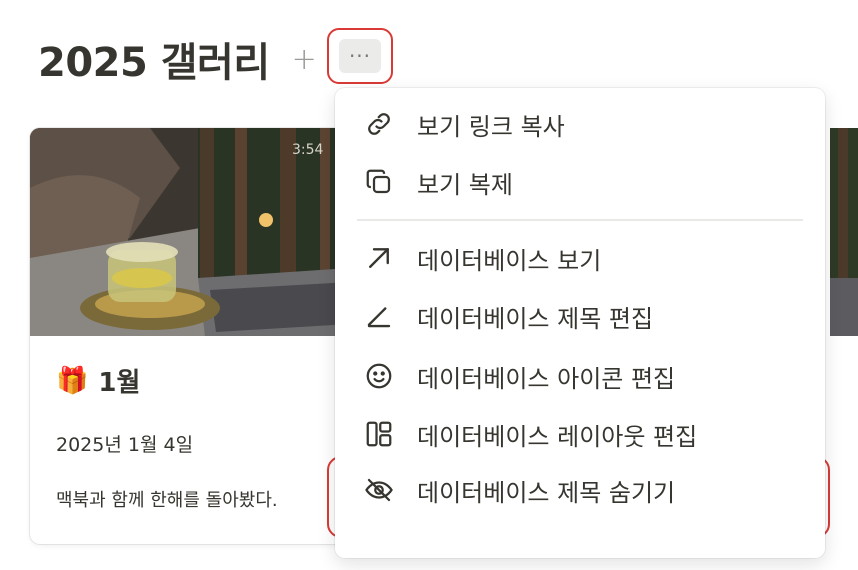 This screenshot has width=858, height=570. I want to click on menu-item-label: 보기 링크 복사, so click(491, 126).